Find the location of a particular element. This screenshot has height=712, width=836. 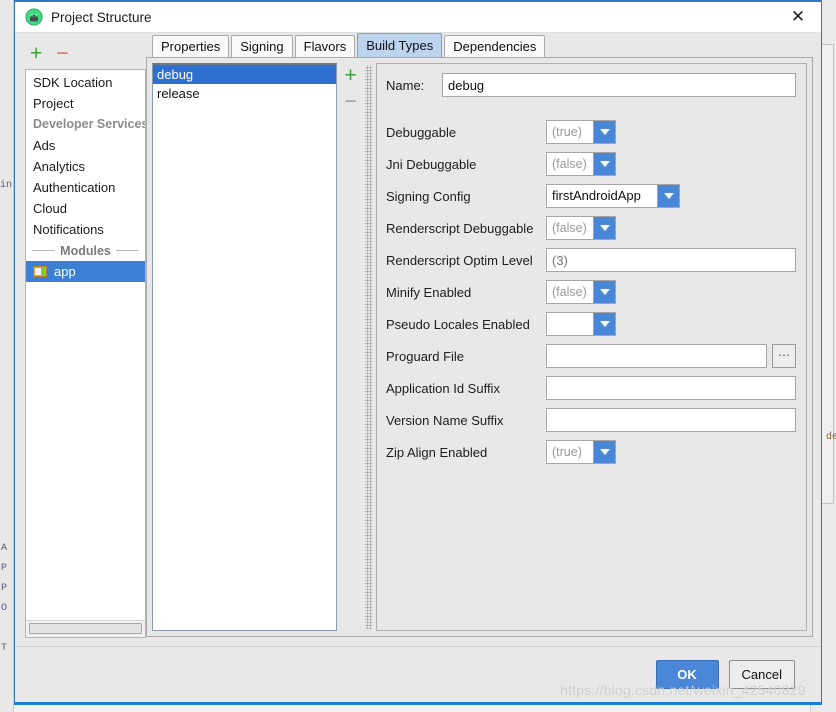

tab-signing: Signing is located at coordinates (262, 46).